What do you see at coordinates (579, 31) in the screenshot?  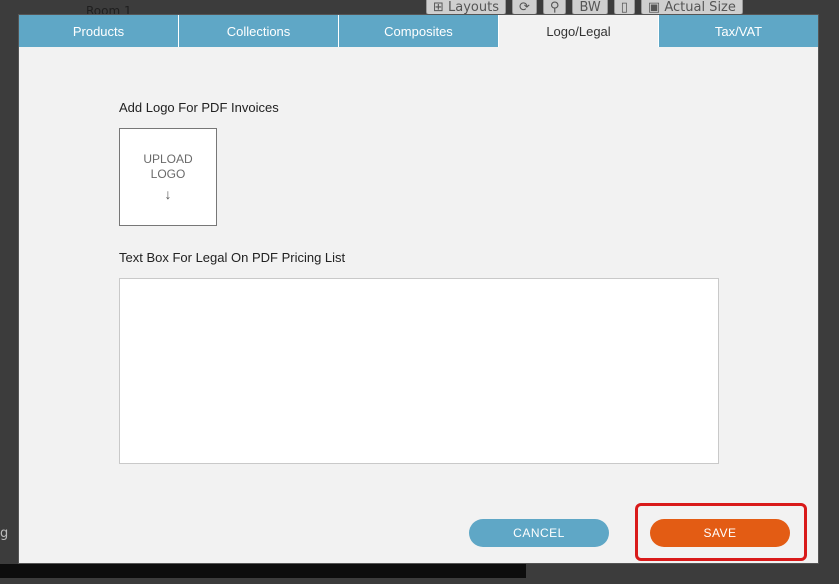 I see `tab-logo-legal: Logo/Legal` at bounding box center [579, 31].